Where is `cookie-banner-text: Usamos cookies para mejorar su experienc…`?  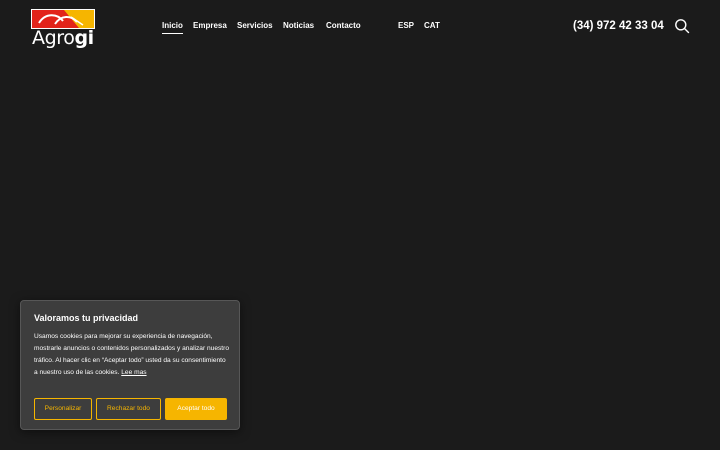 cookie-banner-text: Usamos cookies para mejorar su experienc… is located at coordinates (132, 355).